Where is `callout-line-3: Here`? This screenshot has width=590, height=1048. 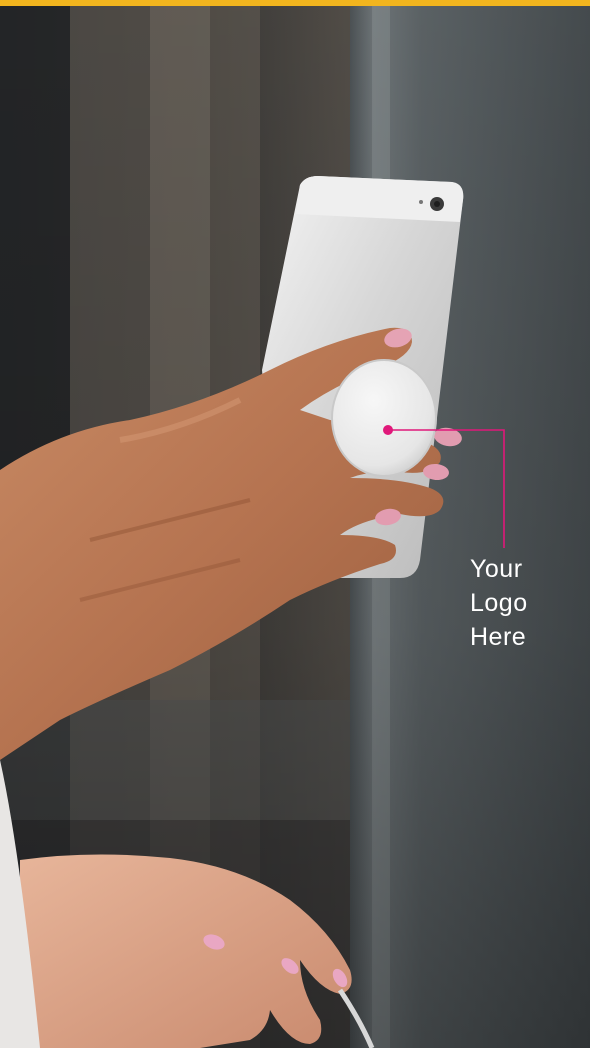 callout-line-3: Here is located at coordinates (498, 637).